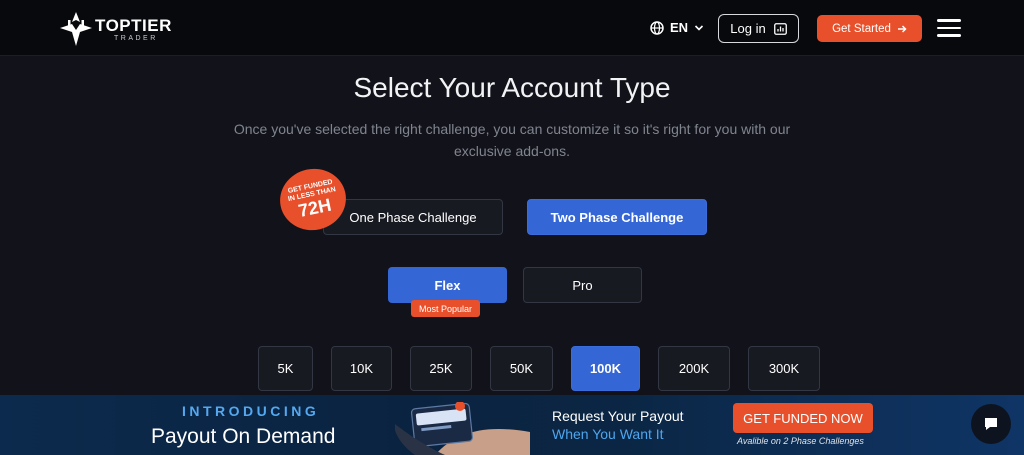 The width and height of the screenshot is (1024, 455). I want to click on one-phase-challenge-button: One Phase Challenge, so click(413, 217).